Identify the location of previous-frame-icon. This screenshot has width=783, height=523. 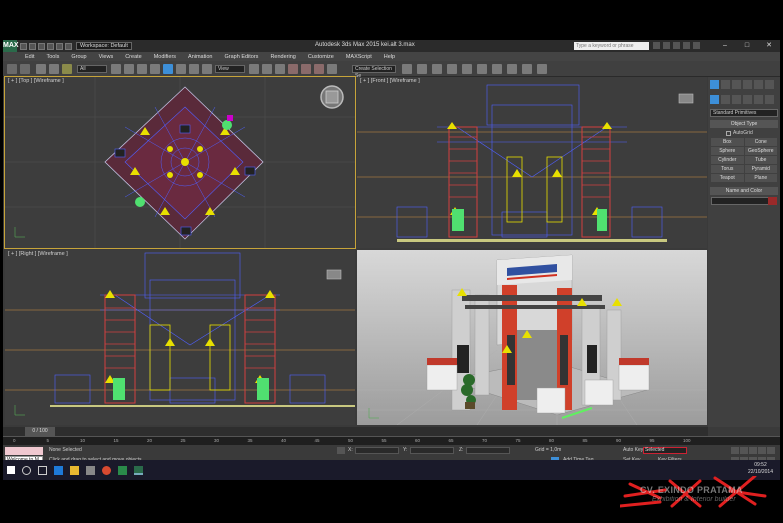
(744, 450).